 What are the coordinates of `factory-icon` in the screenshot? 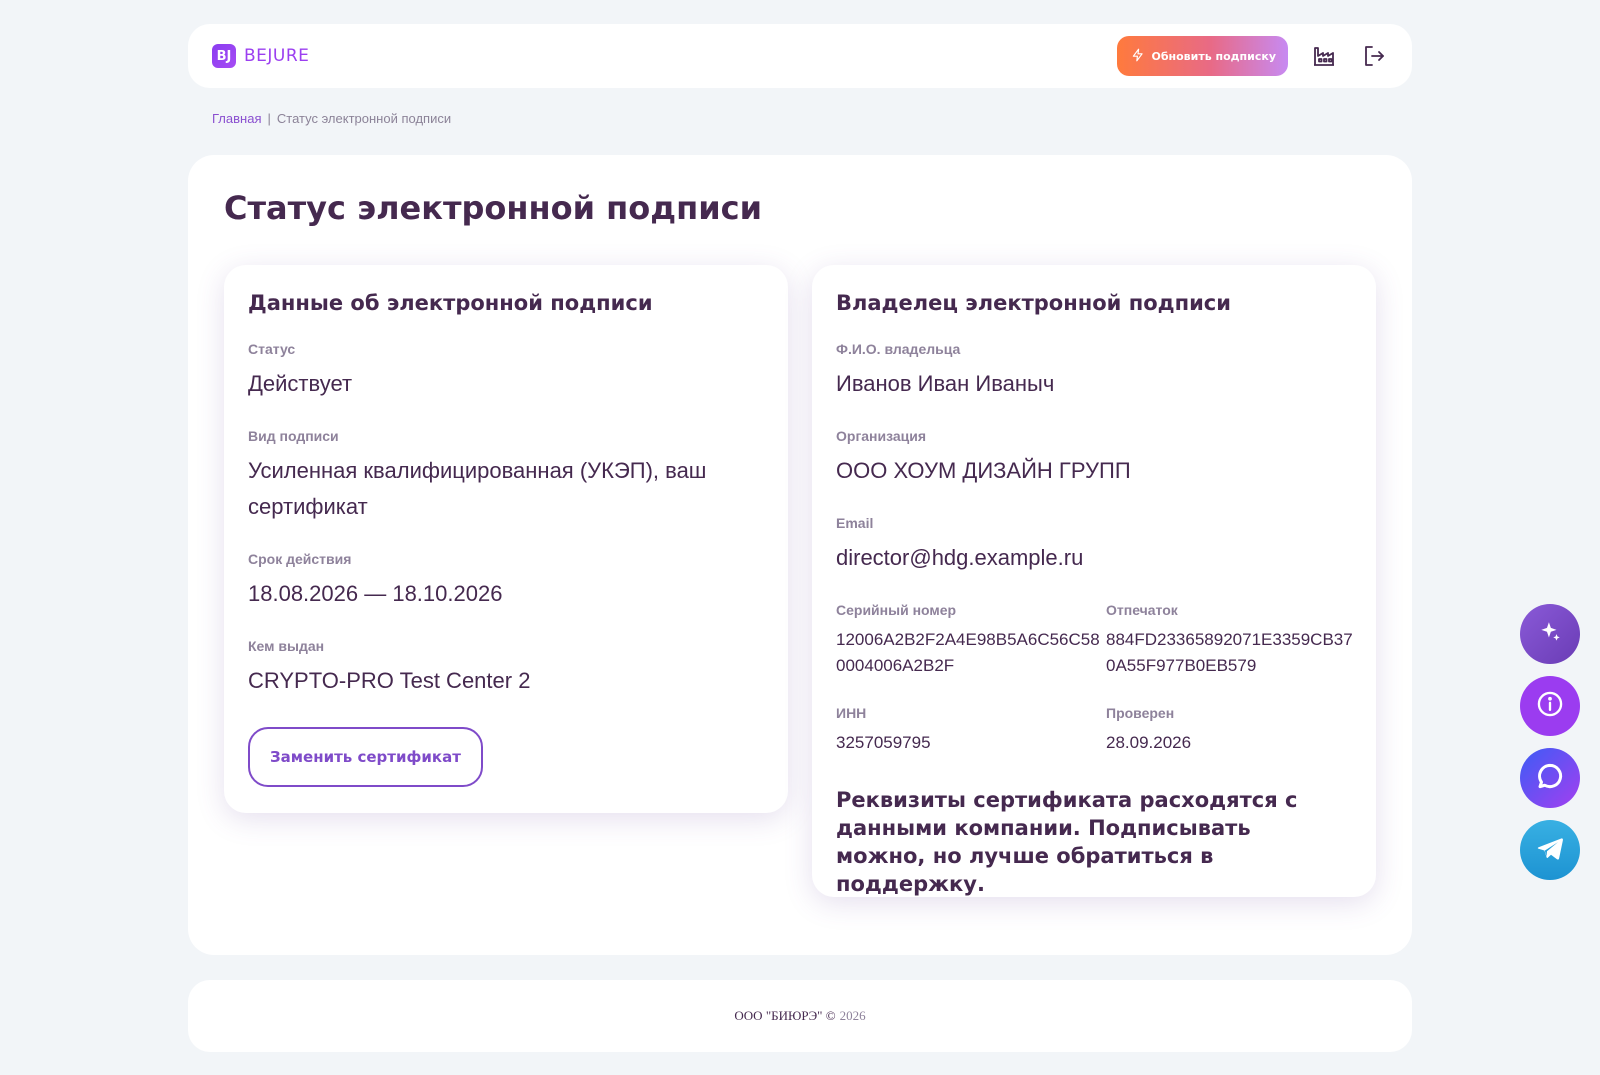 It's located at (1324, 56).